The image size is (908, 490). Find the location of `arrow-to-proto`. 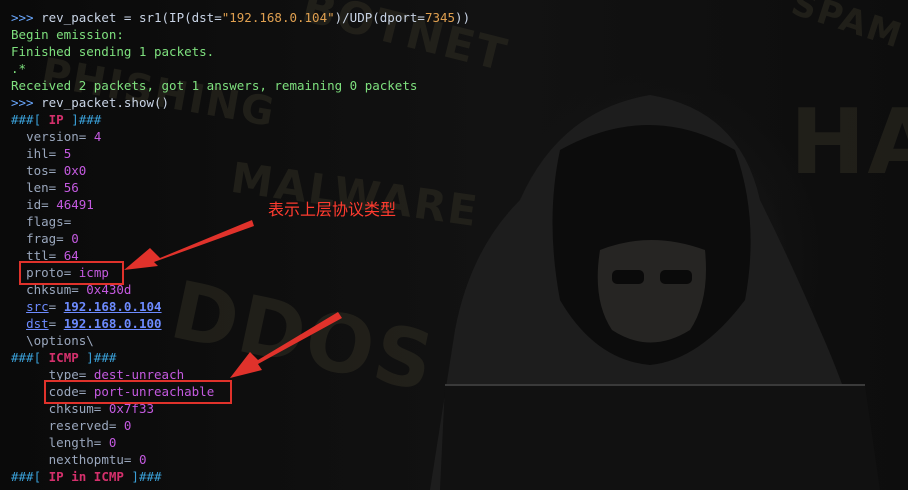

arrow-to-proto is located at coordinates (189, 245).